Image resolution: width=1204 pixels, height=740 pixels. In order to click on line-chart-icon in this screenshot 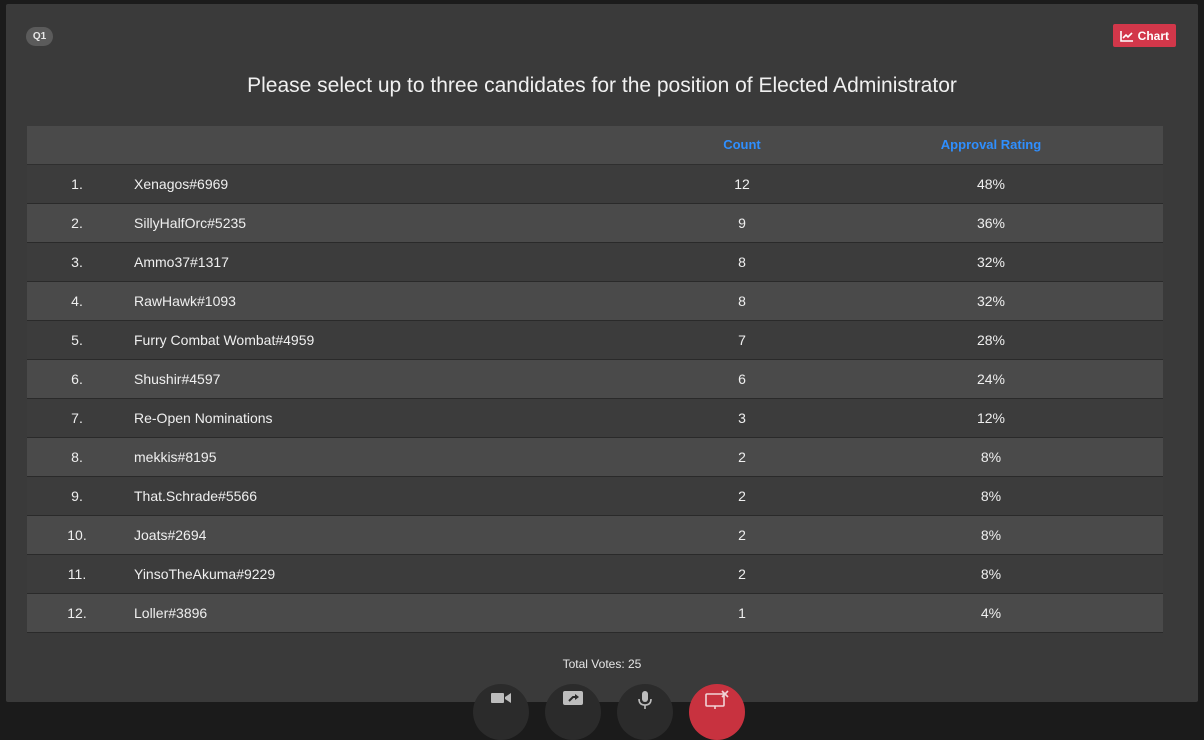, I will do `click(1126, 36)`.